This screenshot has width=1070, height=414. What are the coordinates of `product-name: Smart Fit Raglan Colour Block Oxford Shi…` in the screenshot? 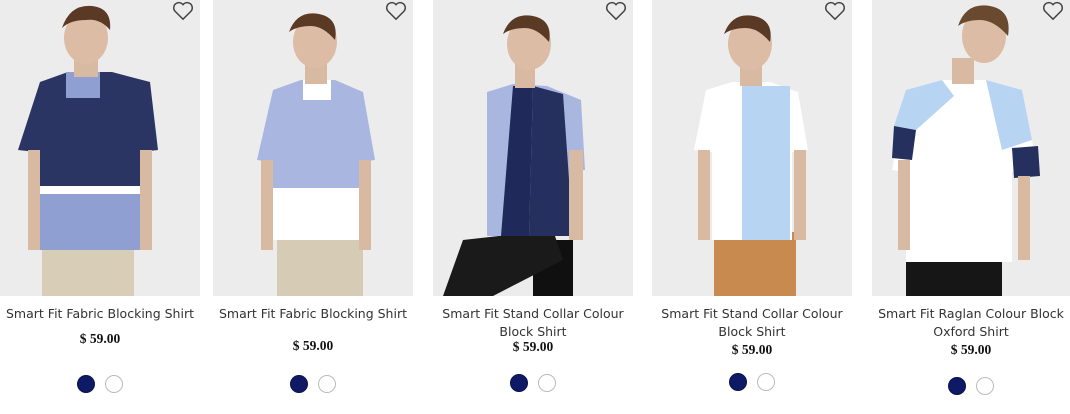 It's located at (971, 323).